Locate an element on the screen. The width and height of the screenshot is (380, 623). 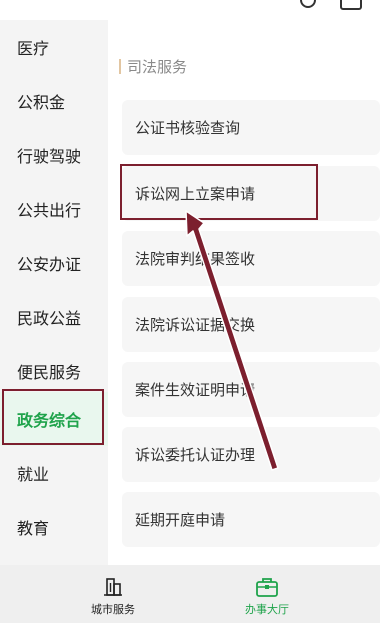
service-online-case-filing: 诉讼网上立案申请 is located at coordinates (251, 193).